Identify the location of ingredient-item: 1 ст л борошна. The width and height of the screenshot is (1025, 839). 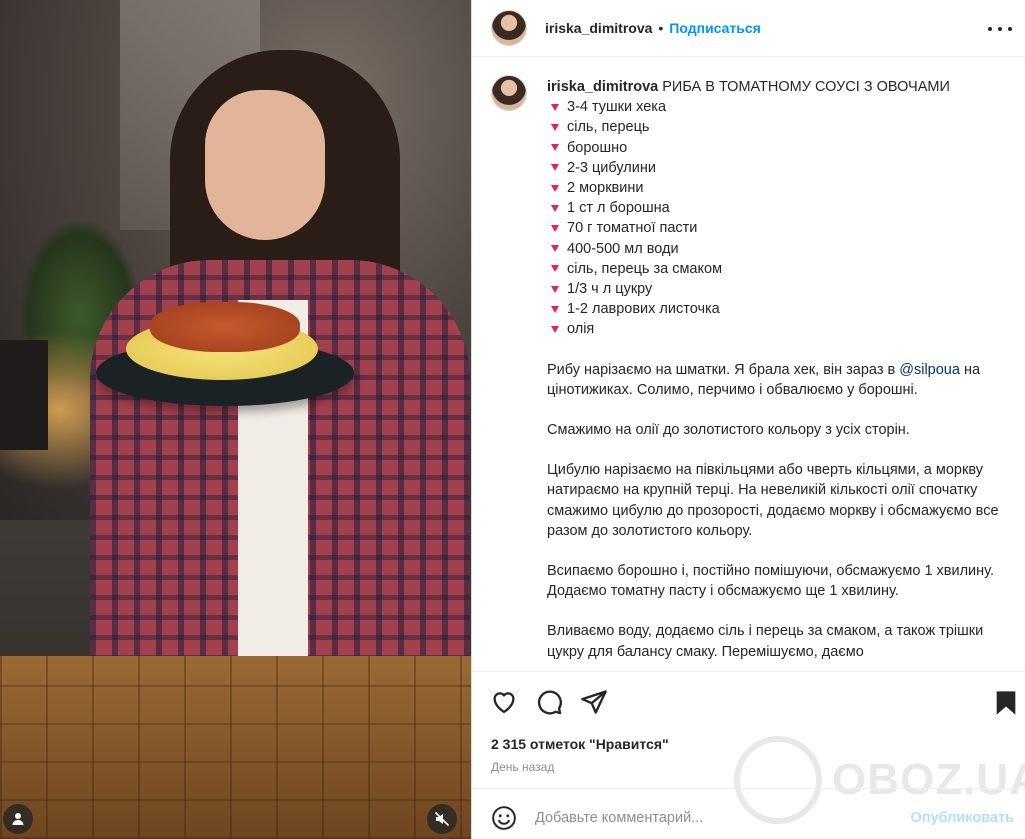
(777, 208).